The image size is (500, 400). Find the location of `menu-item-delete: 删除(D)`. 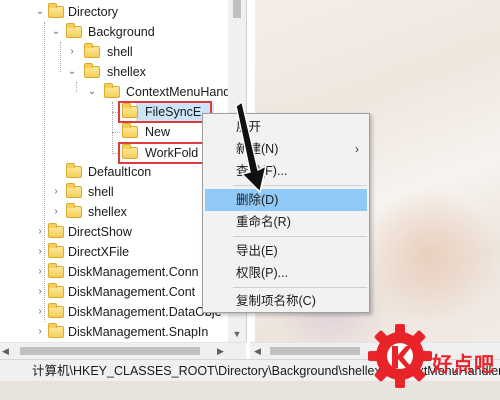

menu-item-delete: 删除(D) is located at coordinates (286, 200).